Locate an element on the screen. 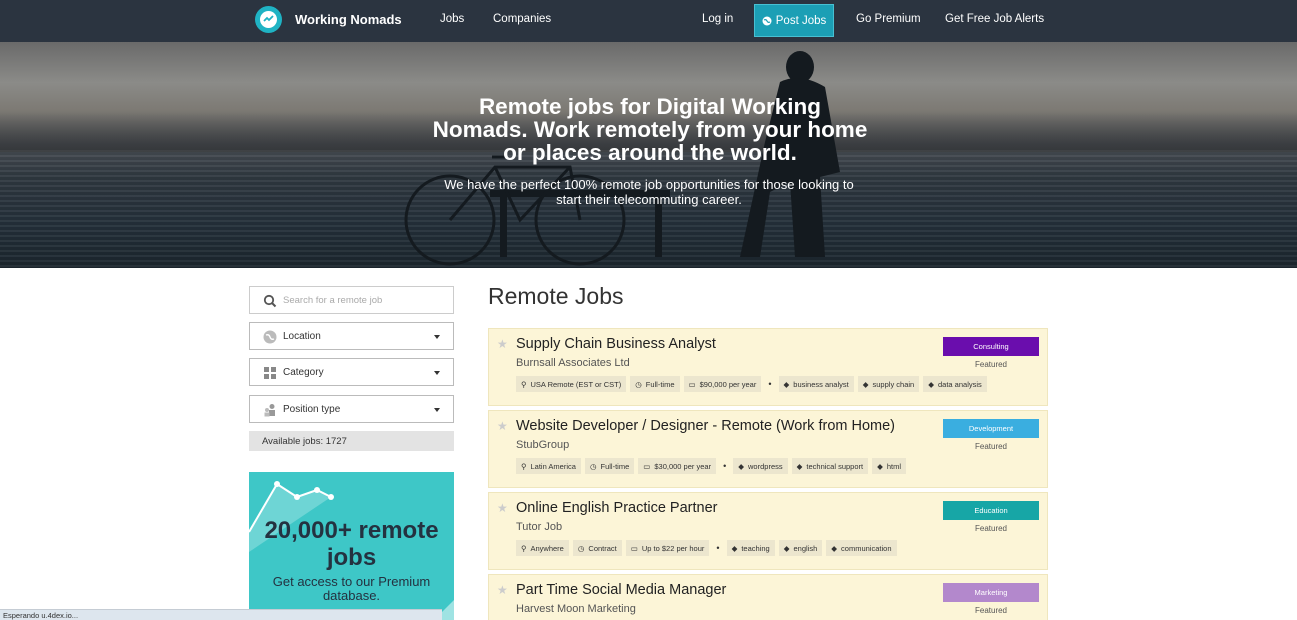 This screenshot has width=1297, height=620. skill-tag-text: teaching is located at coordinates (755, 548).